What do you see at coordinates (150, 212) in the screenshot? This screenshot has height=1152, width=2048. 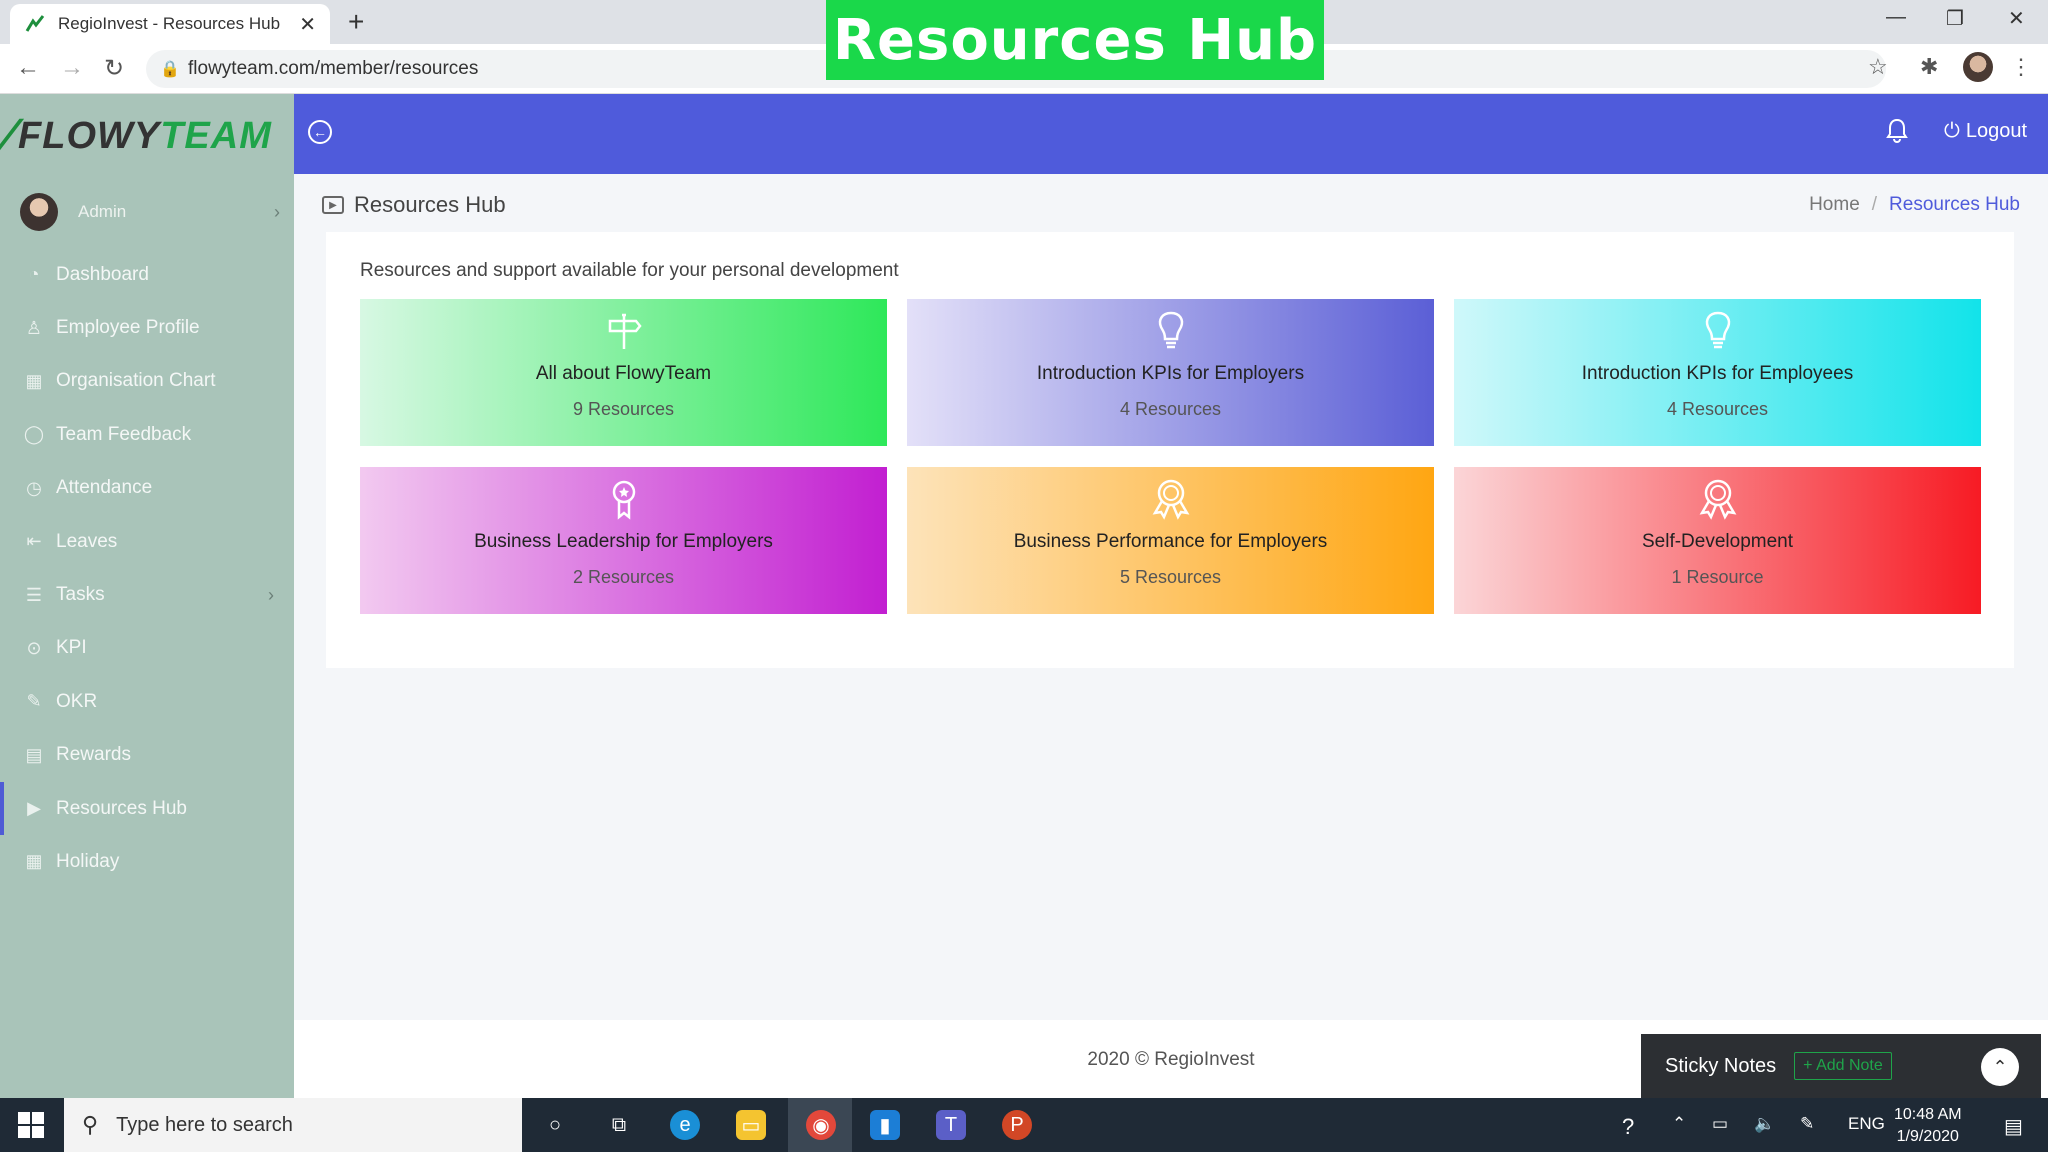 I see `user-panel: Admin ›` at bounding box center [150, 212].